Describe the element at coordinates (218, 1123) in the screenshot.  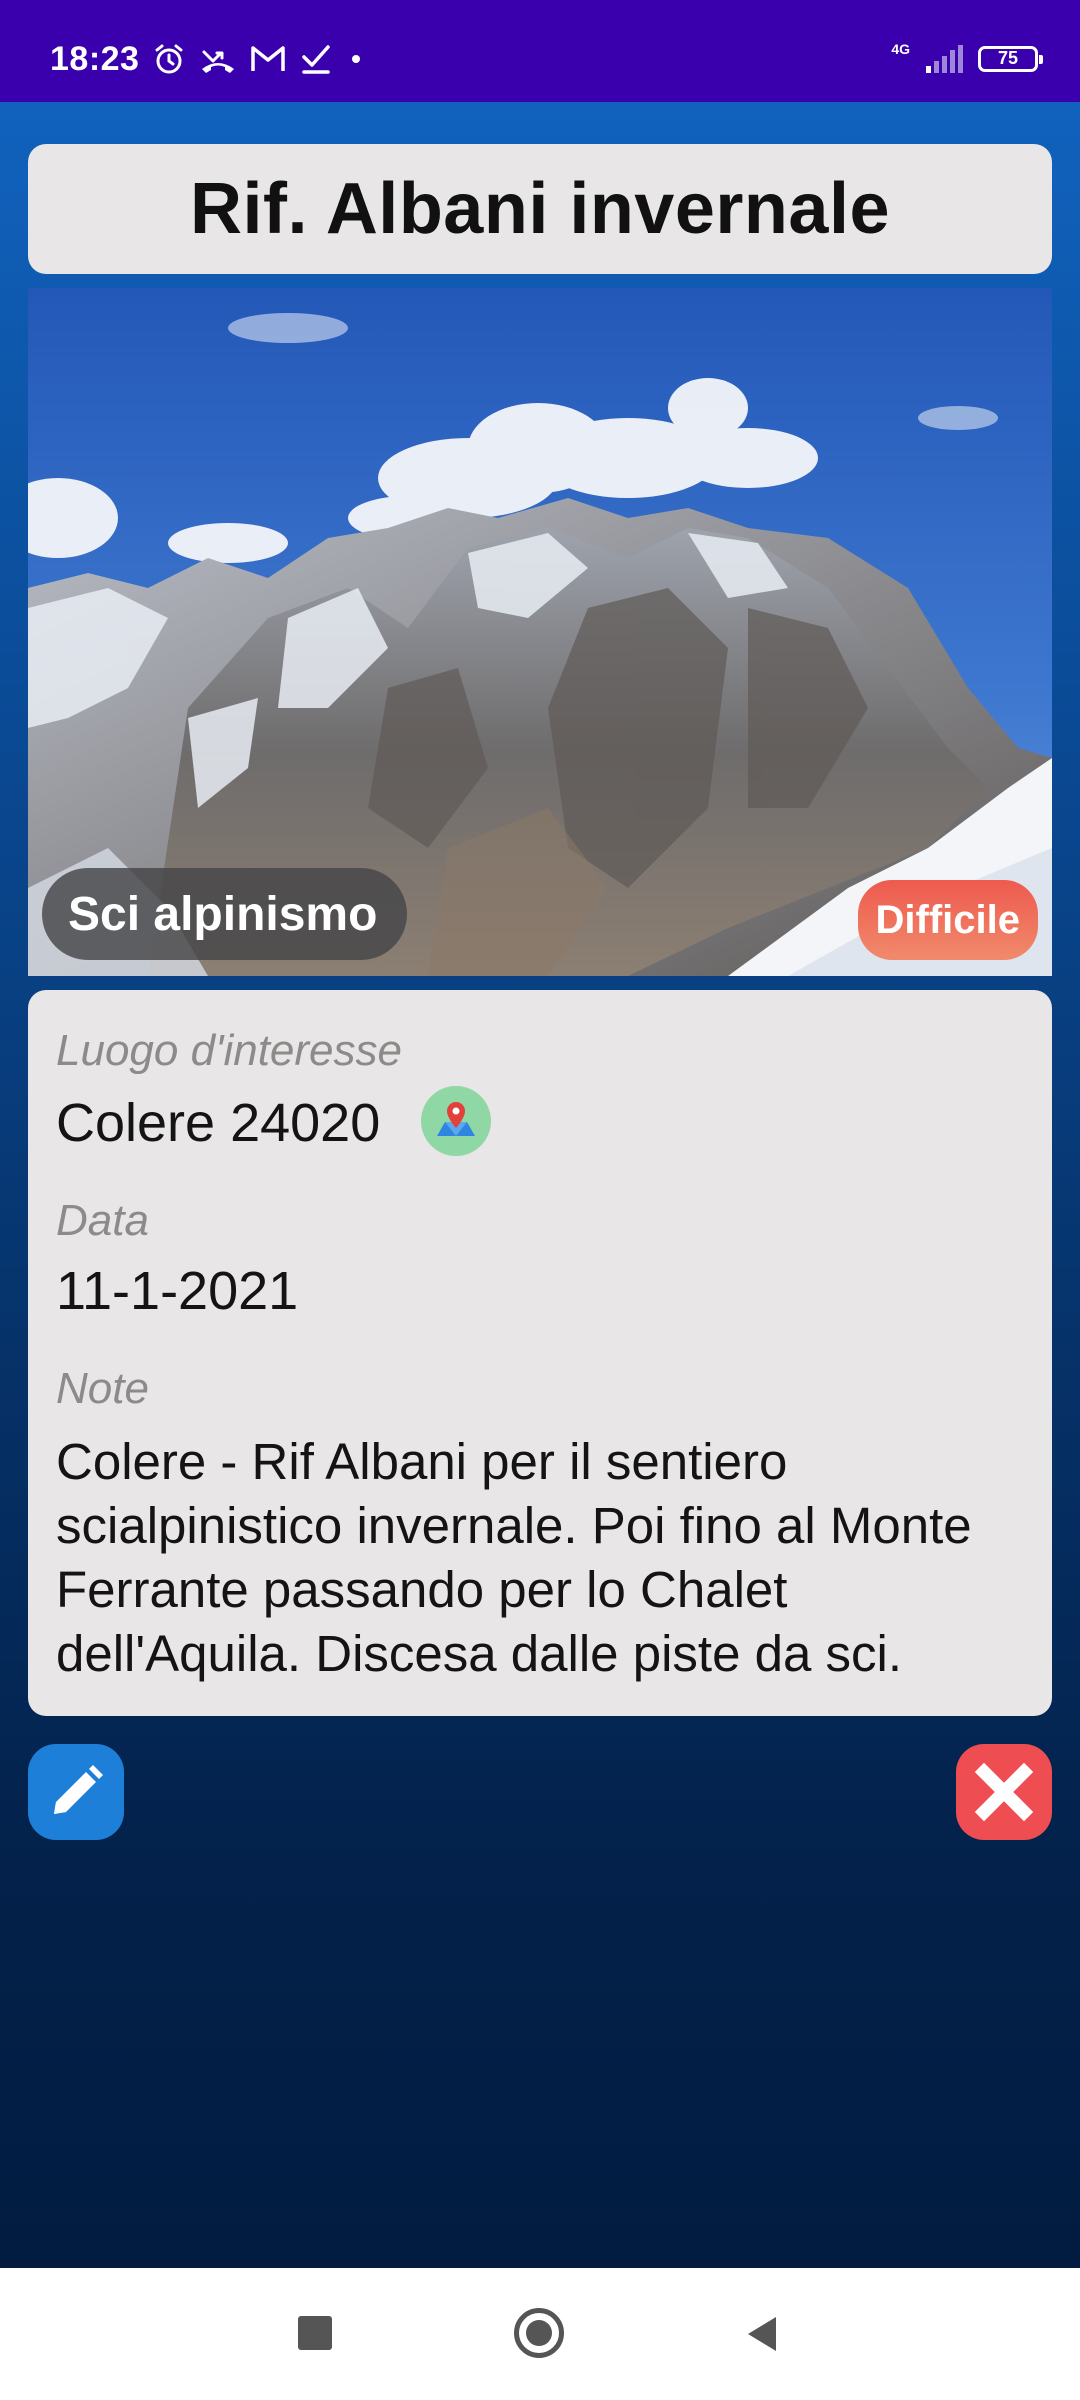
I see `location-value: Colere 24020` at that location.